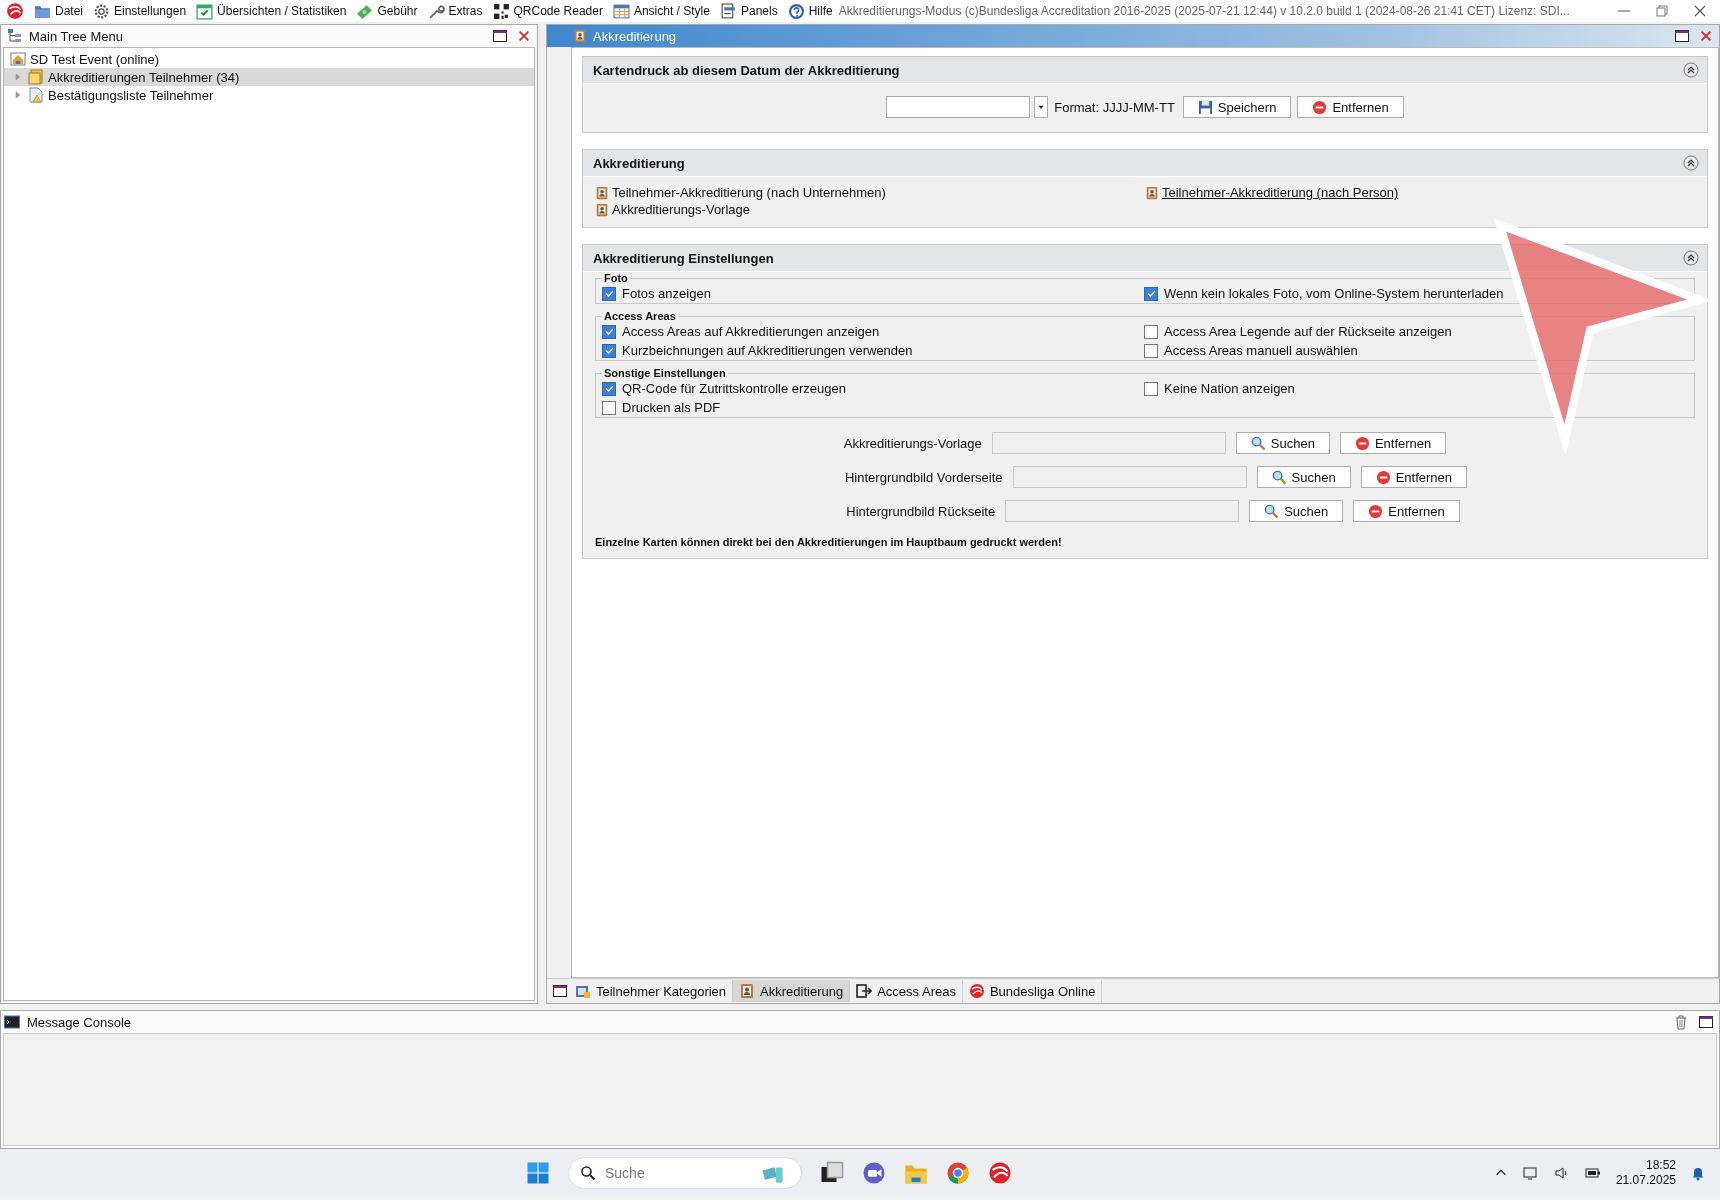 Image resolution: width=1720 pixels, height=1200 pixels. I want to click on section-title: Akkreditierung, so click(639, 163).